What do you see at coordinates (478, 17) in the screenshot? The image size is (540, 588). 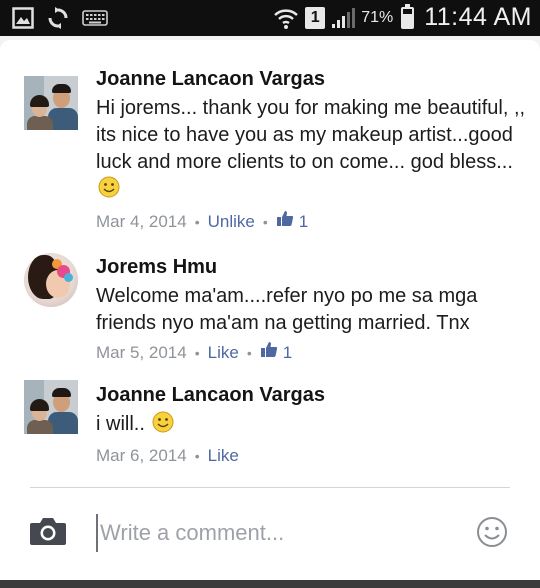 I see `status-clock: 11:44 AM` at bounding box center [478, 17].